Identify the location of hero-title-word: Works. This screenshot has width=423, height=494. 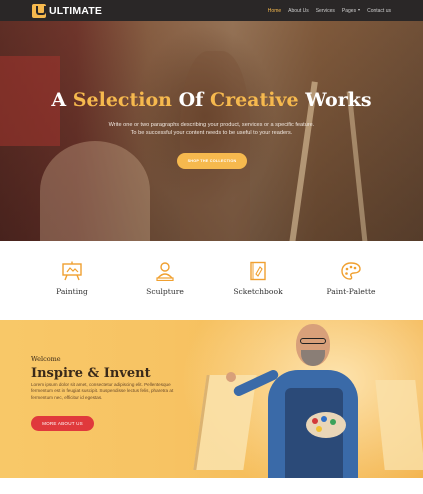
(338, 100).